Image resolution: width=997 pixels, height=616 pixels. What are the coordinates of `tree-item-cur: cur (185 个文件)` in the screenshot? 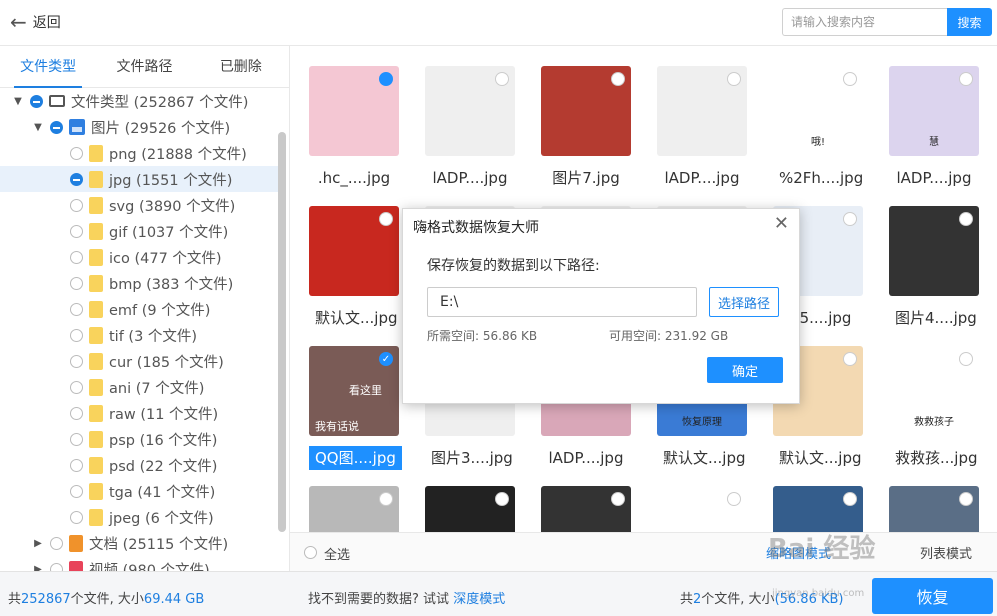 It's located at (140, 361).